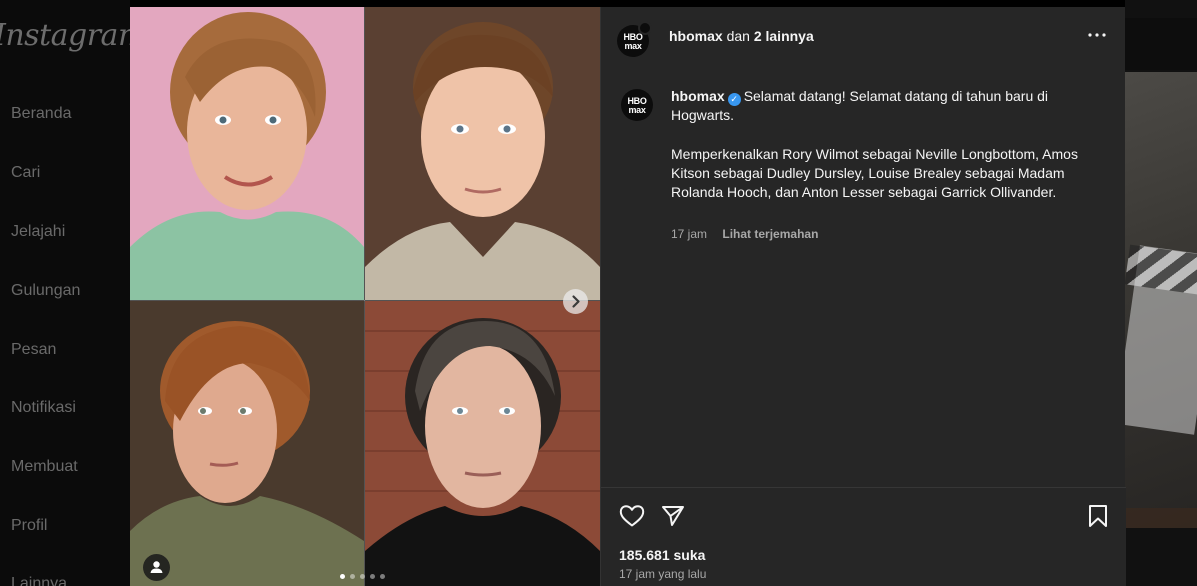 Image resolution: width=1197 pixels, height=586 pixels. What do you see at coordinates (689, 234) in the screenshot?
I see `caption-timestamp: 17 jam` at bounding box center [689, 234].